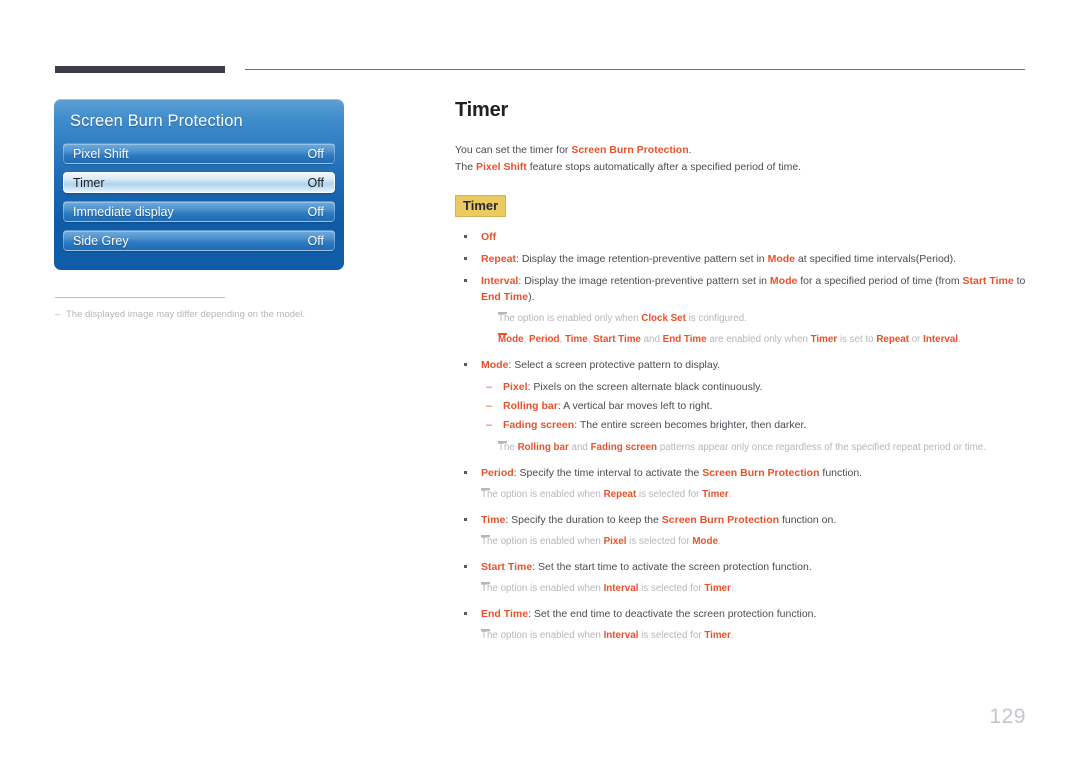  Describe the element at coordinates (659, 541) in the screenshot. I see `note-time-text-b: is selected for` at that location.